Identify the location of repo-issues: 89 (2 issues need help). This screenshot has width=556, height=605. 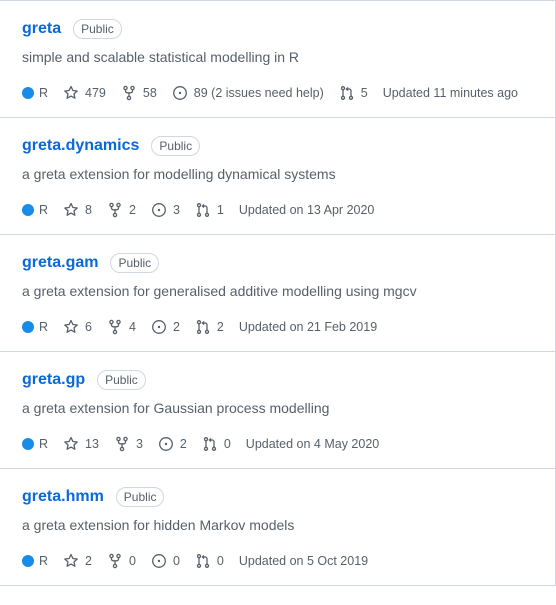
(248, 93).